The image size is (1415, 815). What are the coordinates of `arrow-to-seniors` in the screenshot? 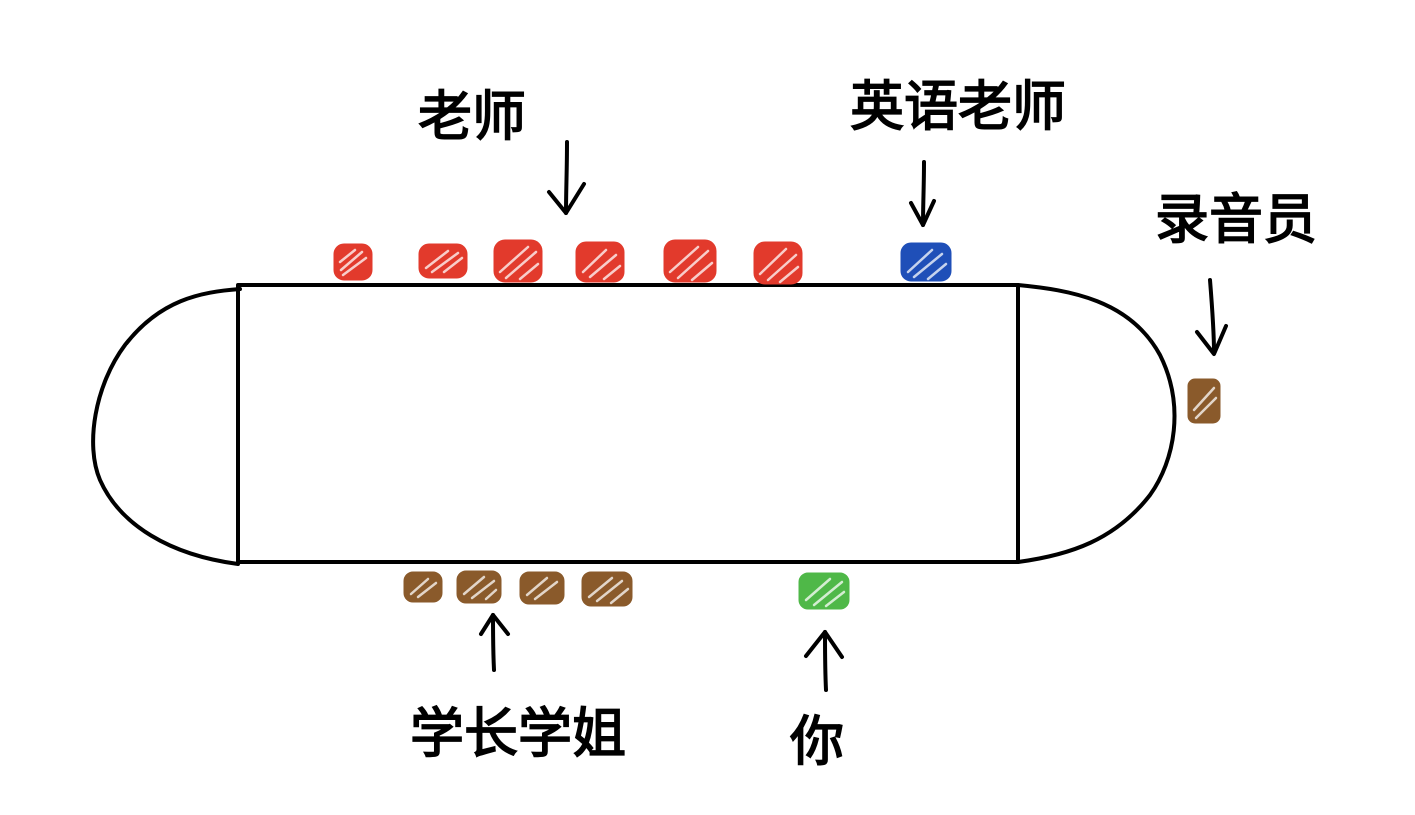 It's located at (494, 642).